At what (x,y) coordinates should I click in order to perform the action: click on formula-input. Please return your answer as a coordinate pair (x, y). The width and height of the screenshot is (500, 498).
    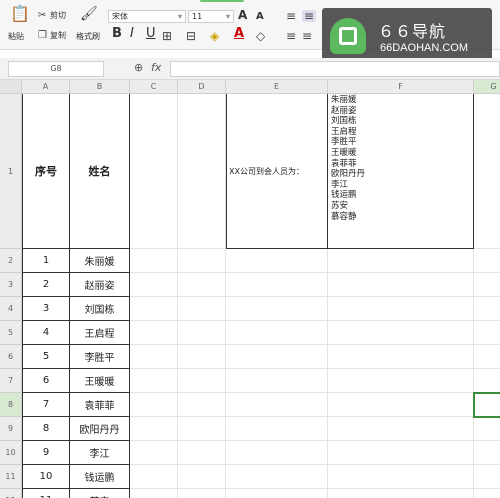
    Looking at the image, I should click on (335, 69).